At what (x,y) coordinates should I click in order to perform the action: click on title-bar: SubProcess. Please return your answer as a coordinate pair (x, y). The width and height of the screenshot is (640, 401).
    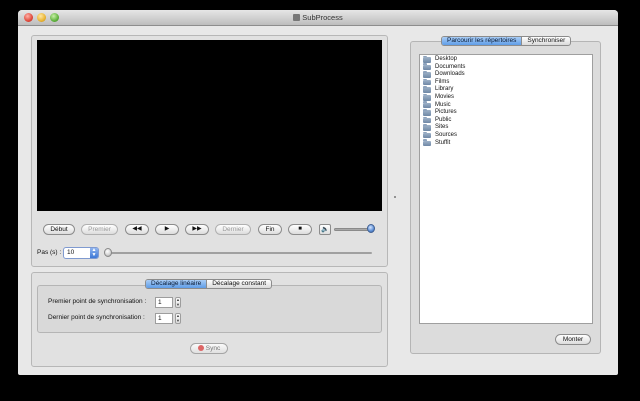
    Looking at the image, I should click on (318, 18).